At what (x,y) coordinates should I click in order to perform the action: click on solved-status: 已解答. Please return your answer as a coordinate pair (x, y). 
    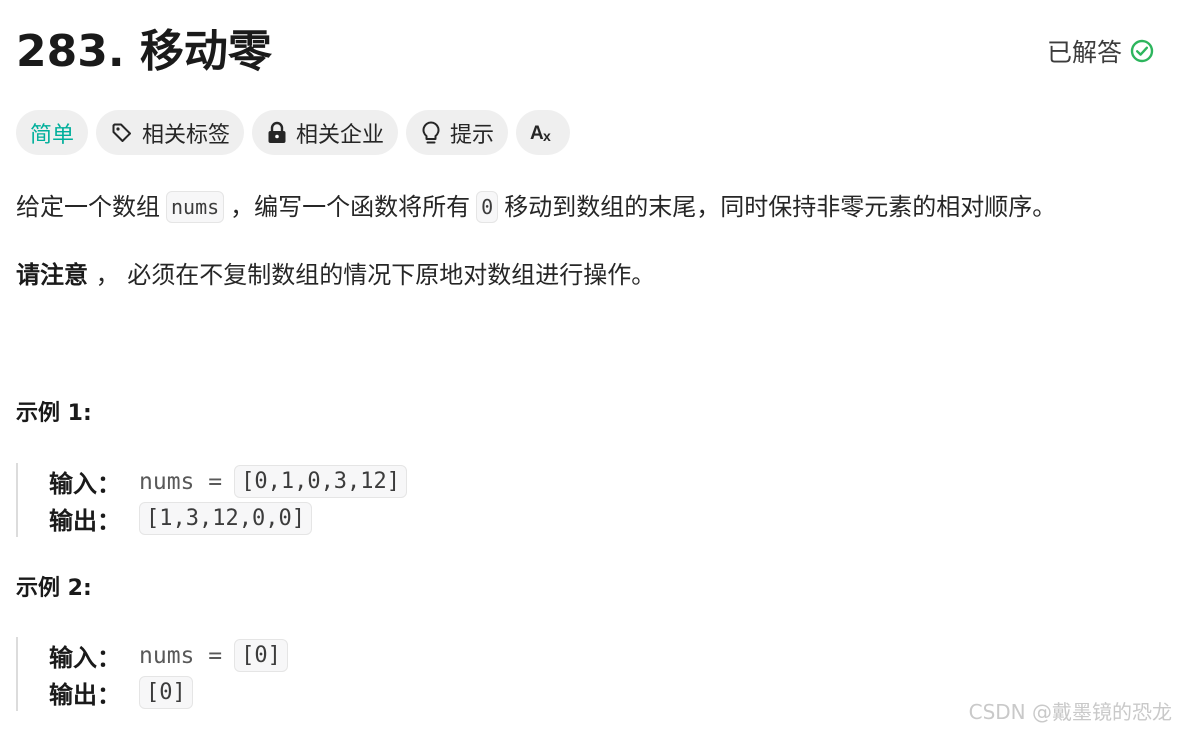
    Looking at the image, I should click on (1100, 51).